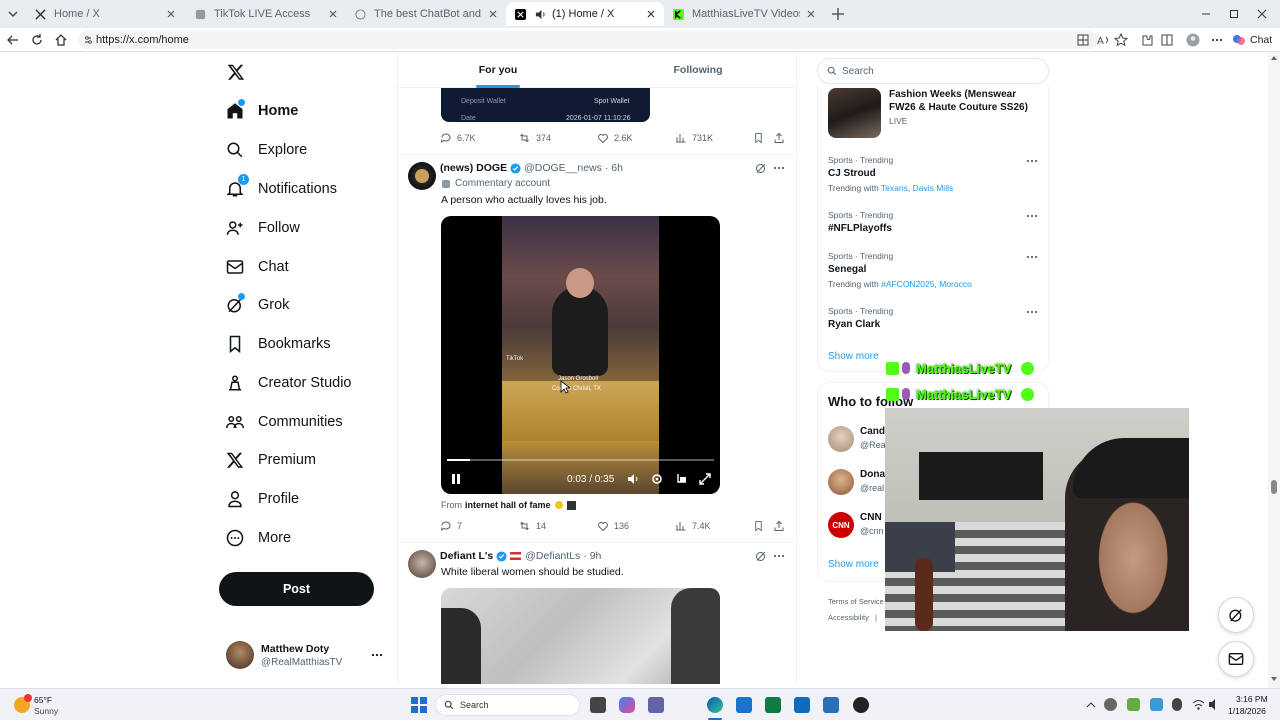  Describe the element at coordinates (744, 14) in the screenshot. I see `tab-matthiaslivetv: MatthiasLiveTV Videos - Watch Or` at that location.